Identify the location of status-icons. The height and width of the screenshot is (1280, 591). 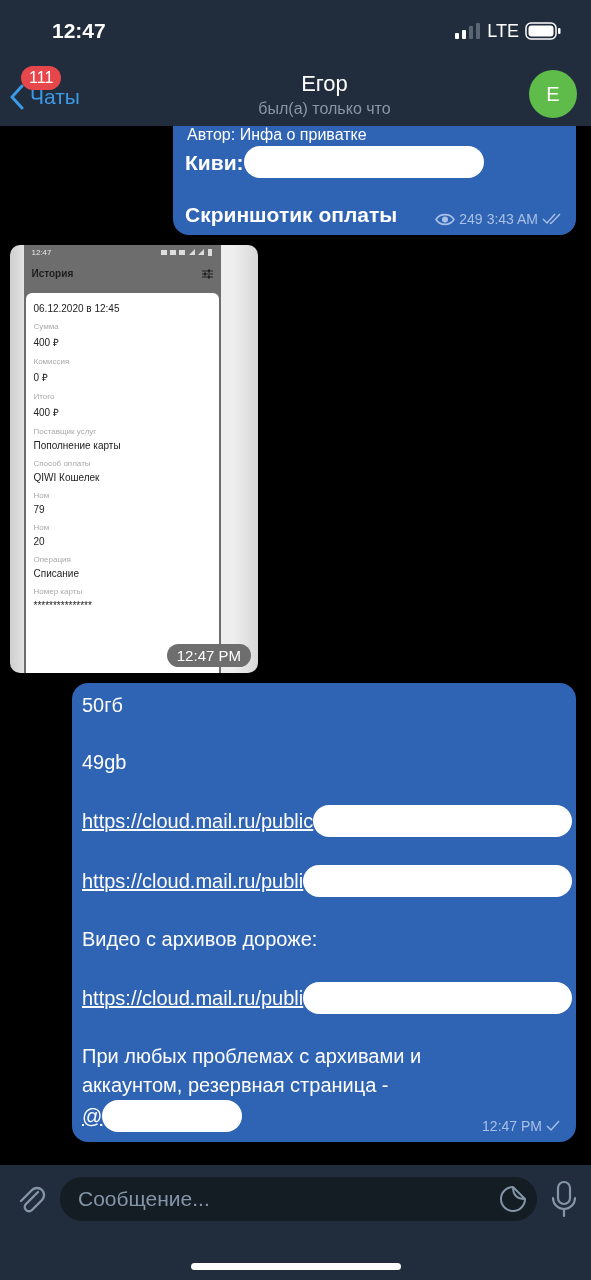
(186, 252).